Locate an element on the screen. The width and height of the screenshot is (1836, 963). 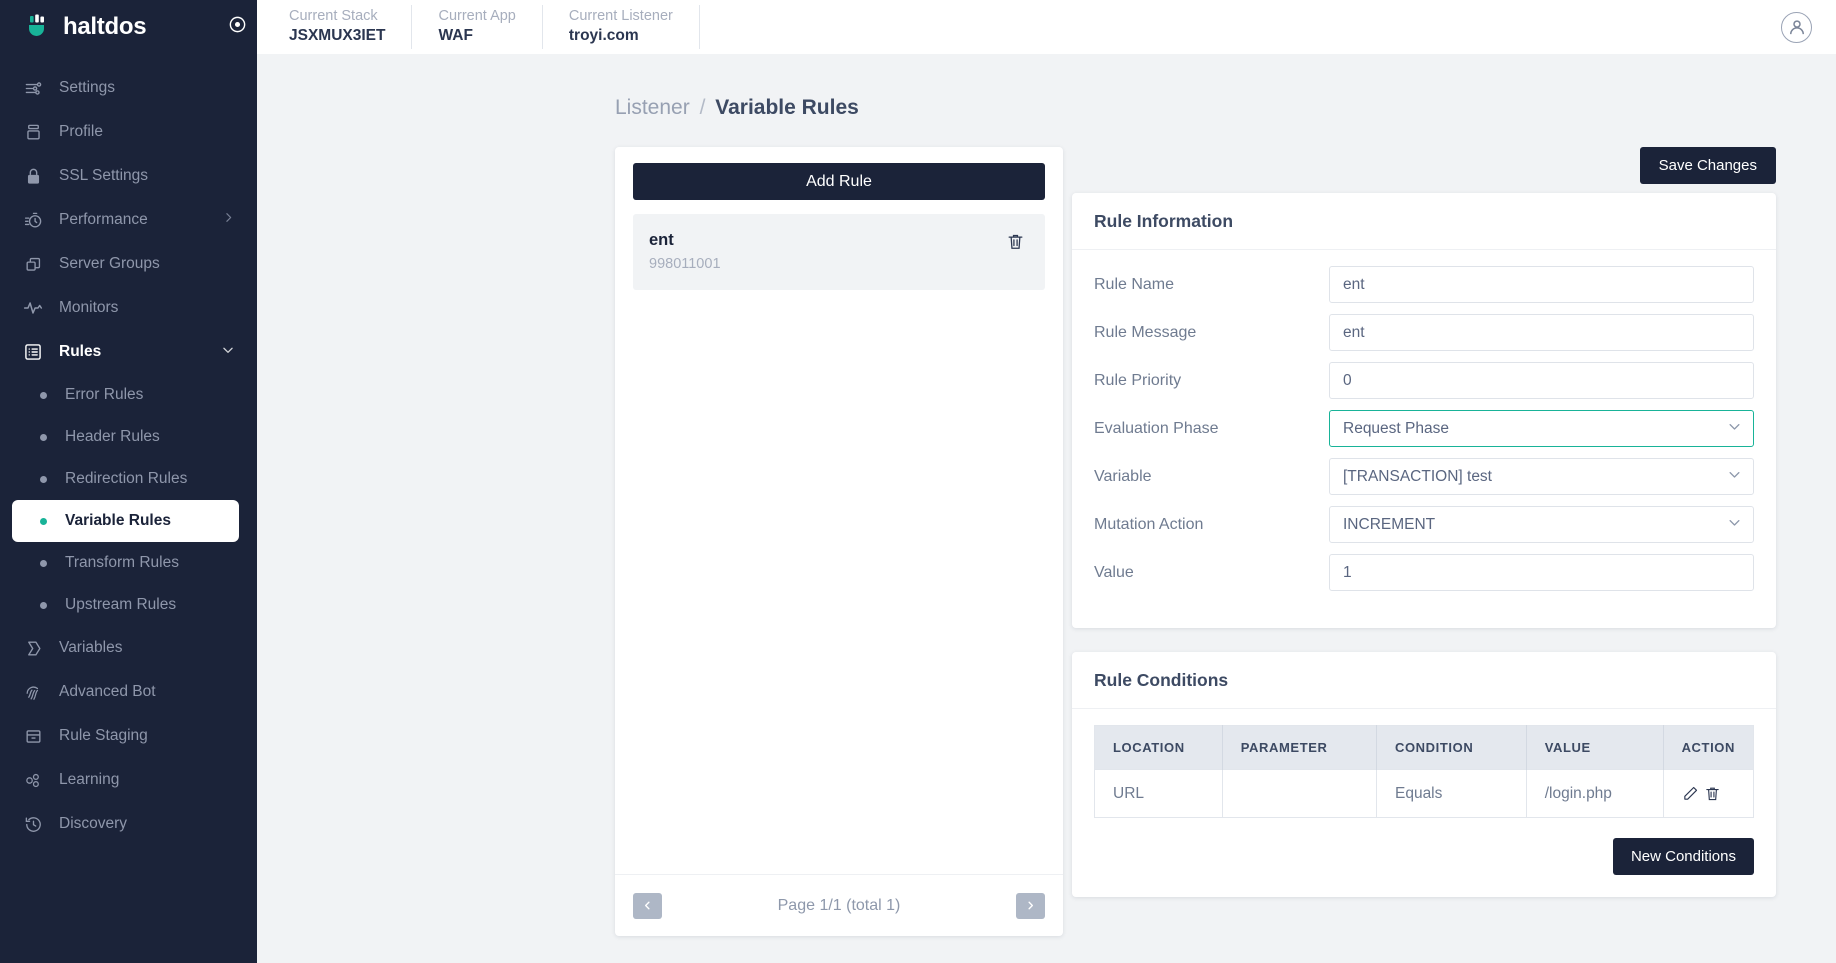
sidebar-item-label: Transform Rules is located at coordinates (122, 562).